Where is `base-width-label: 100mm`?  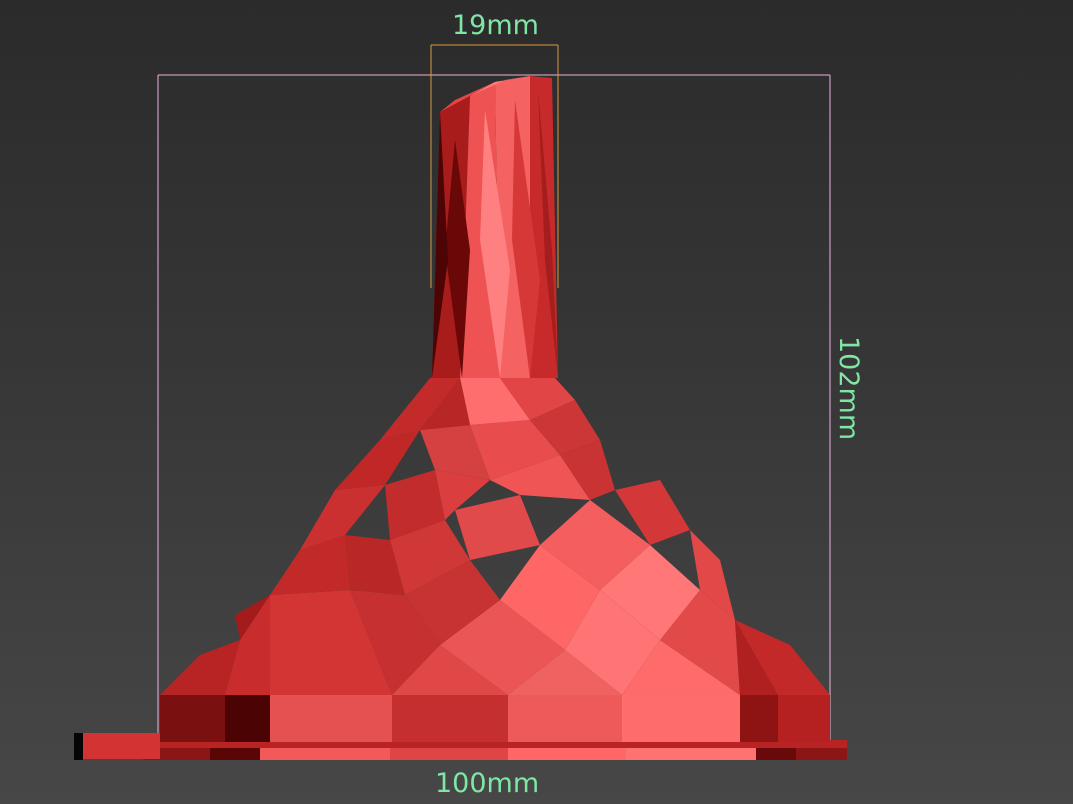
base-width-label: 100mm is located at coordinates (487, 783).